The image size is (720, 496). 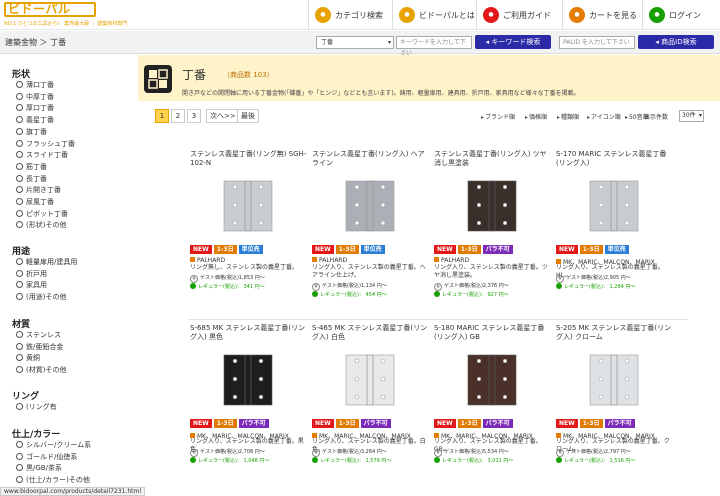 I want to click on filter-option: ステンレス, so click(x=38, y=335).